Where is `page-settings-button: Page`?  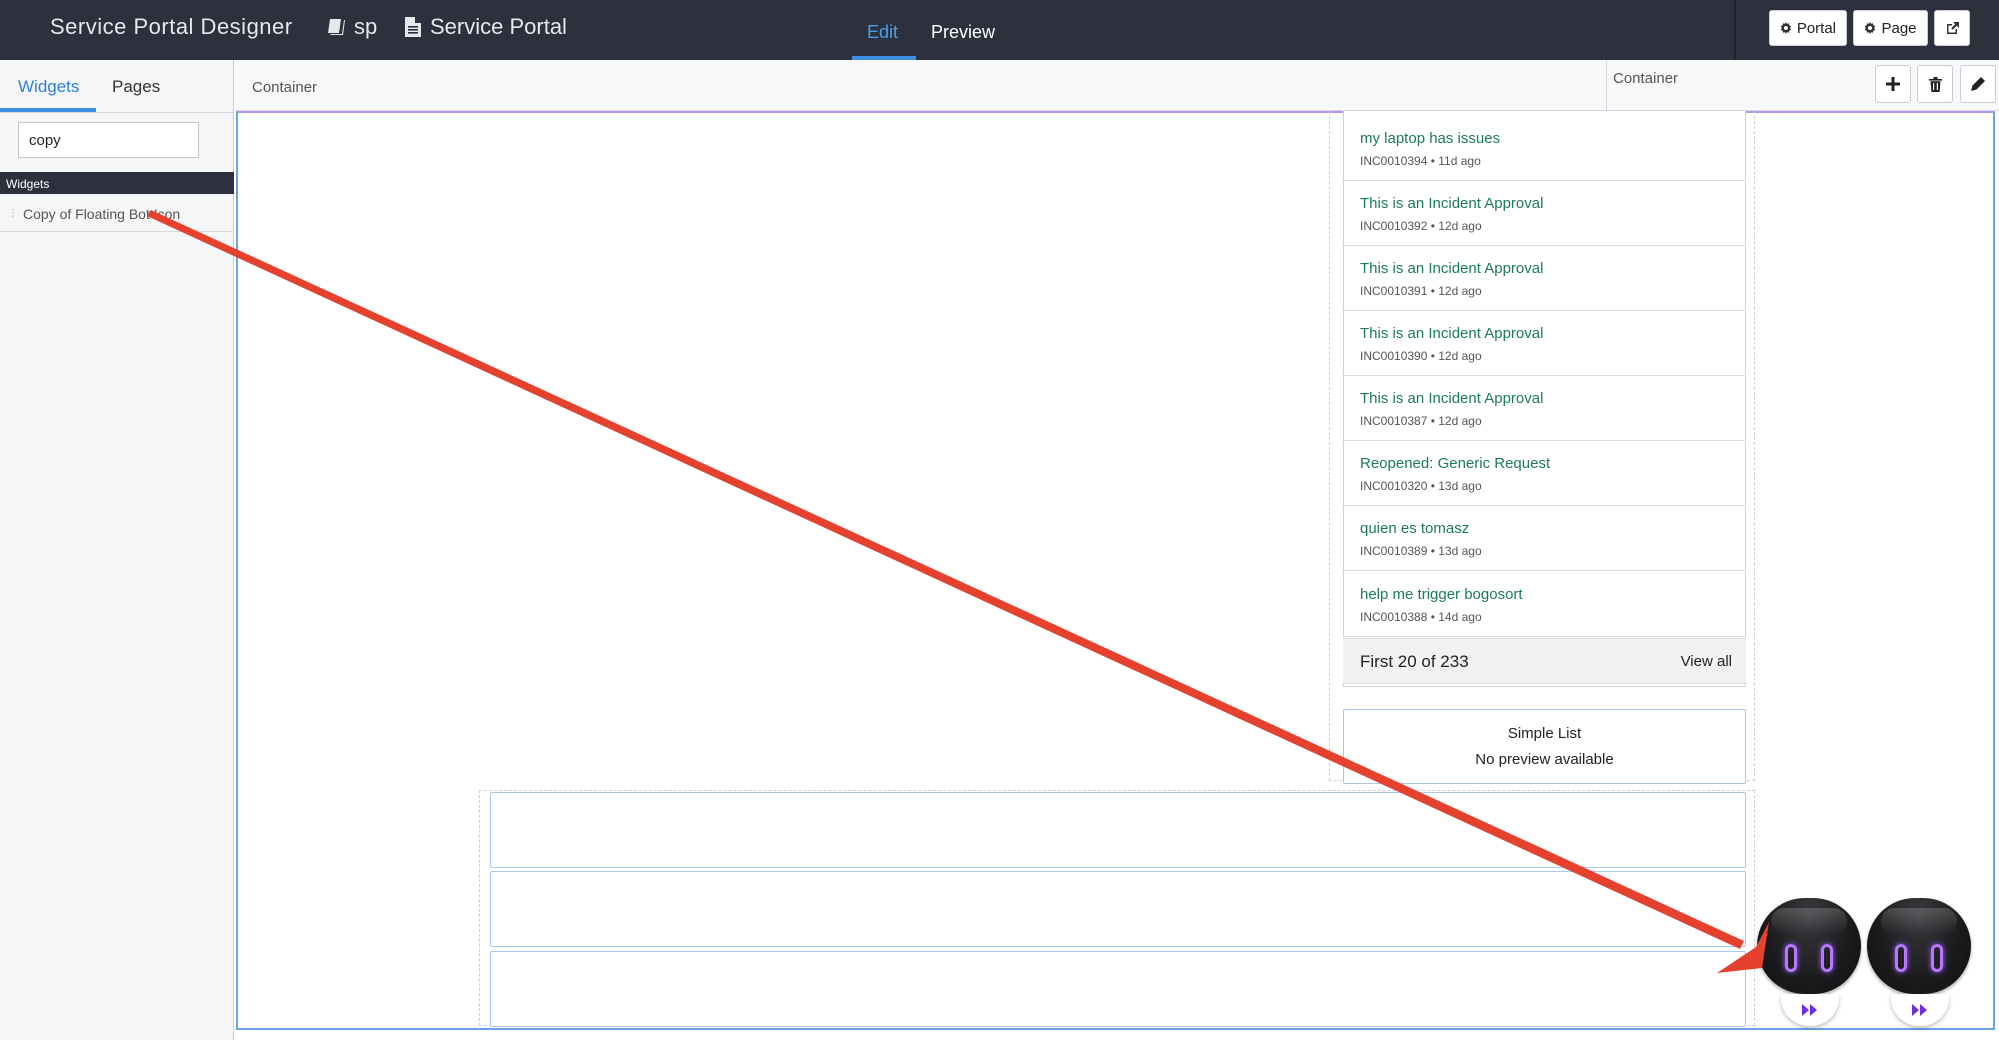
page-settings-button: Page is located at coordinates (1890, 28).